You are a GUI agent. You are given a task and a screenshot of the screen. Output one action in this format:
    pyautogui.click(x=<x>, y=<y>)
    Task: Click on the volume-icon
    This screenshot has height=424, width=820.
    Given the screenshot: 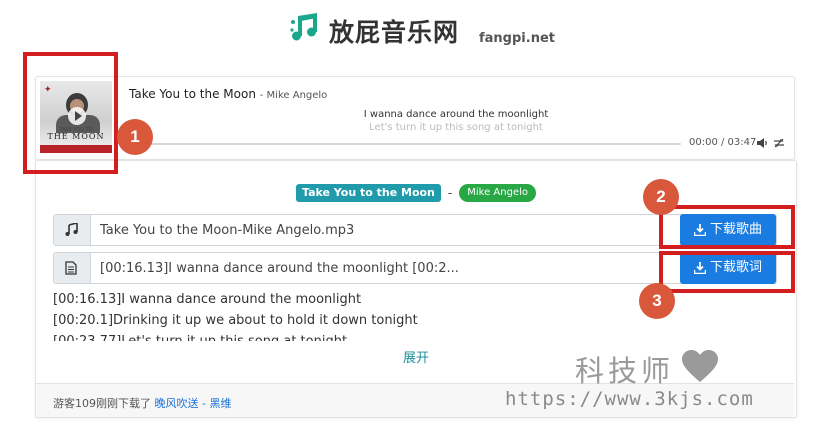 What is the action you would take?
    pyautogui.click(x=763, y=143)
    